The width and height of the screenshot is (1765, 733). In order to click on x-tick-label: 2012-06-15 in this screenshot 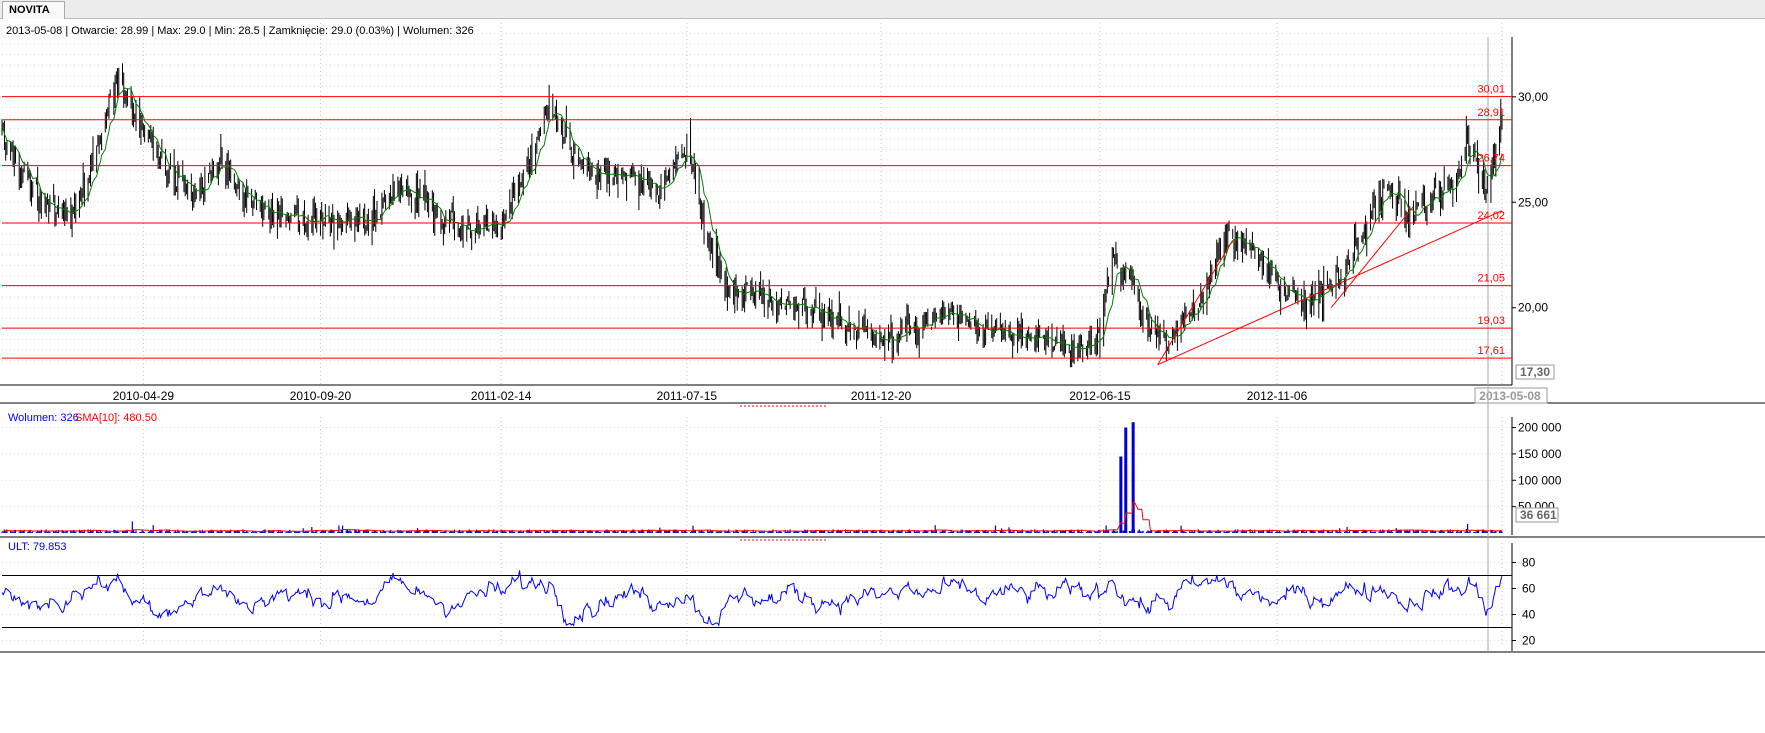, I will do `click(1100, 396)`.